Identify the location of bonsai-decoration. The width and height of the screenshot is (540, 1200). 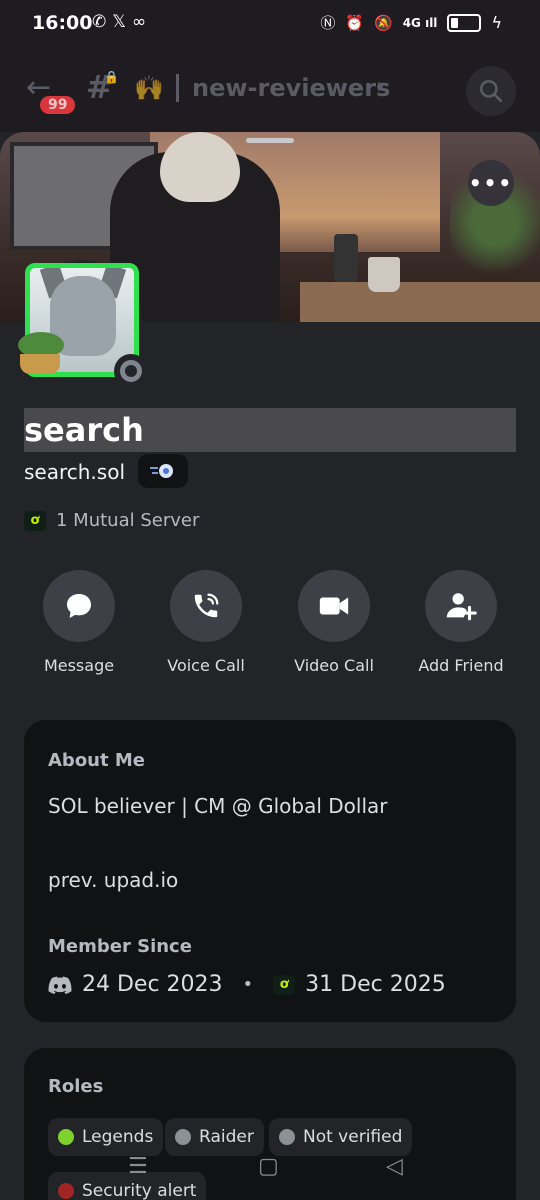
(39, 355).